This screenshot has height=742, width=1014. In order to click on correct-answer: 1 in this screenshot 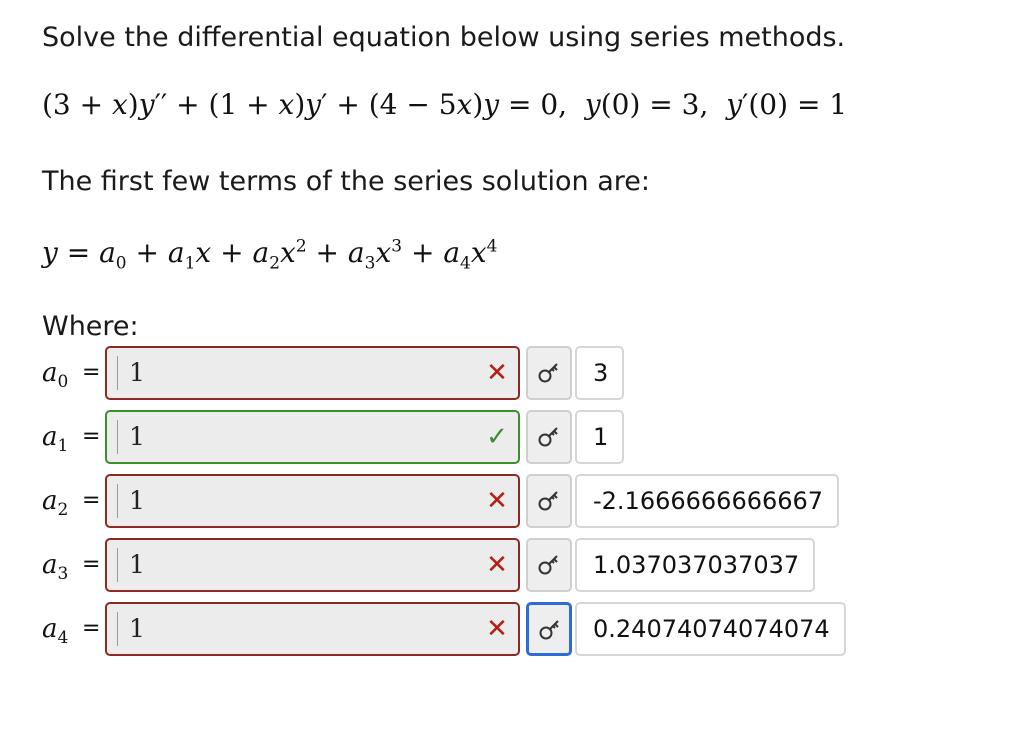, I will do `click(600, 437)`.